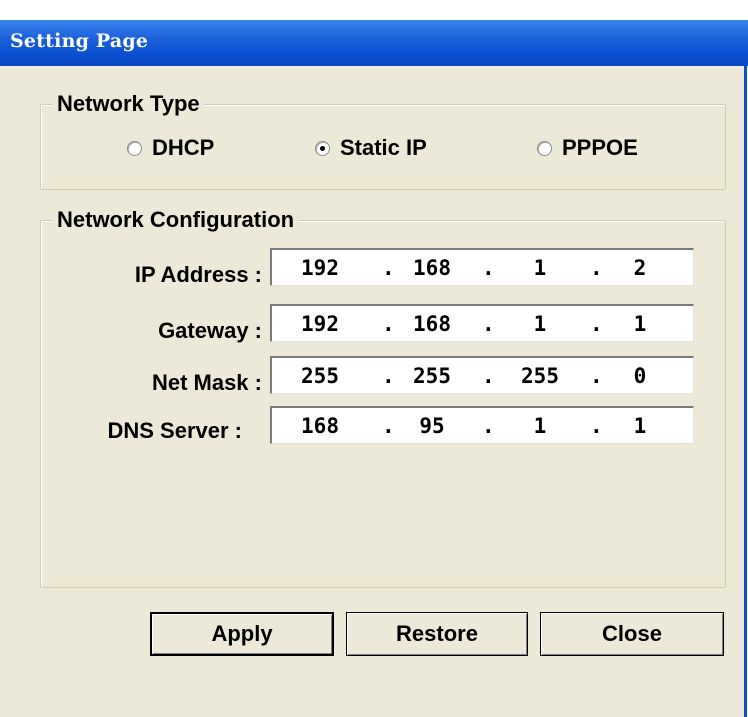  I want to click on net-mask-octet-2: 255, so click(432, 376).